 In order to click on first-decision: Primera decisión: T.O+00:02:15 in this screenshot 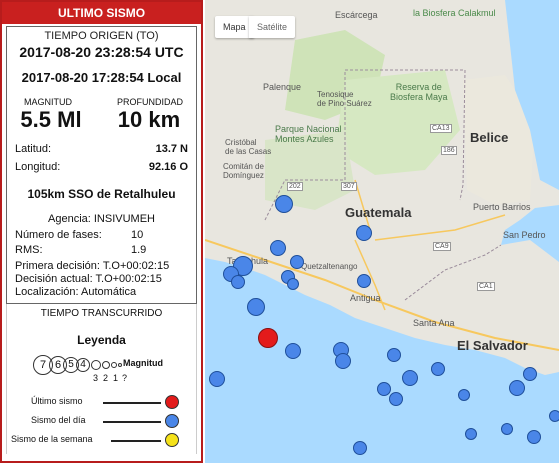, I will do `click(92, 266)`.